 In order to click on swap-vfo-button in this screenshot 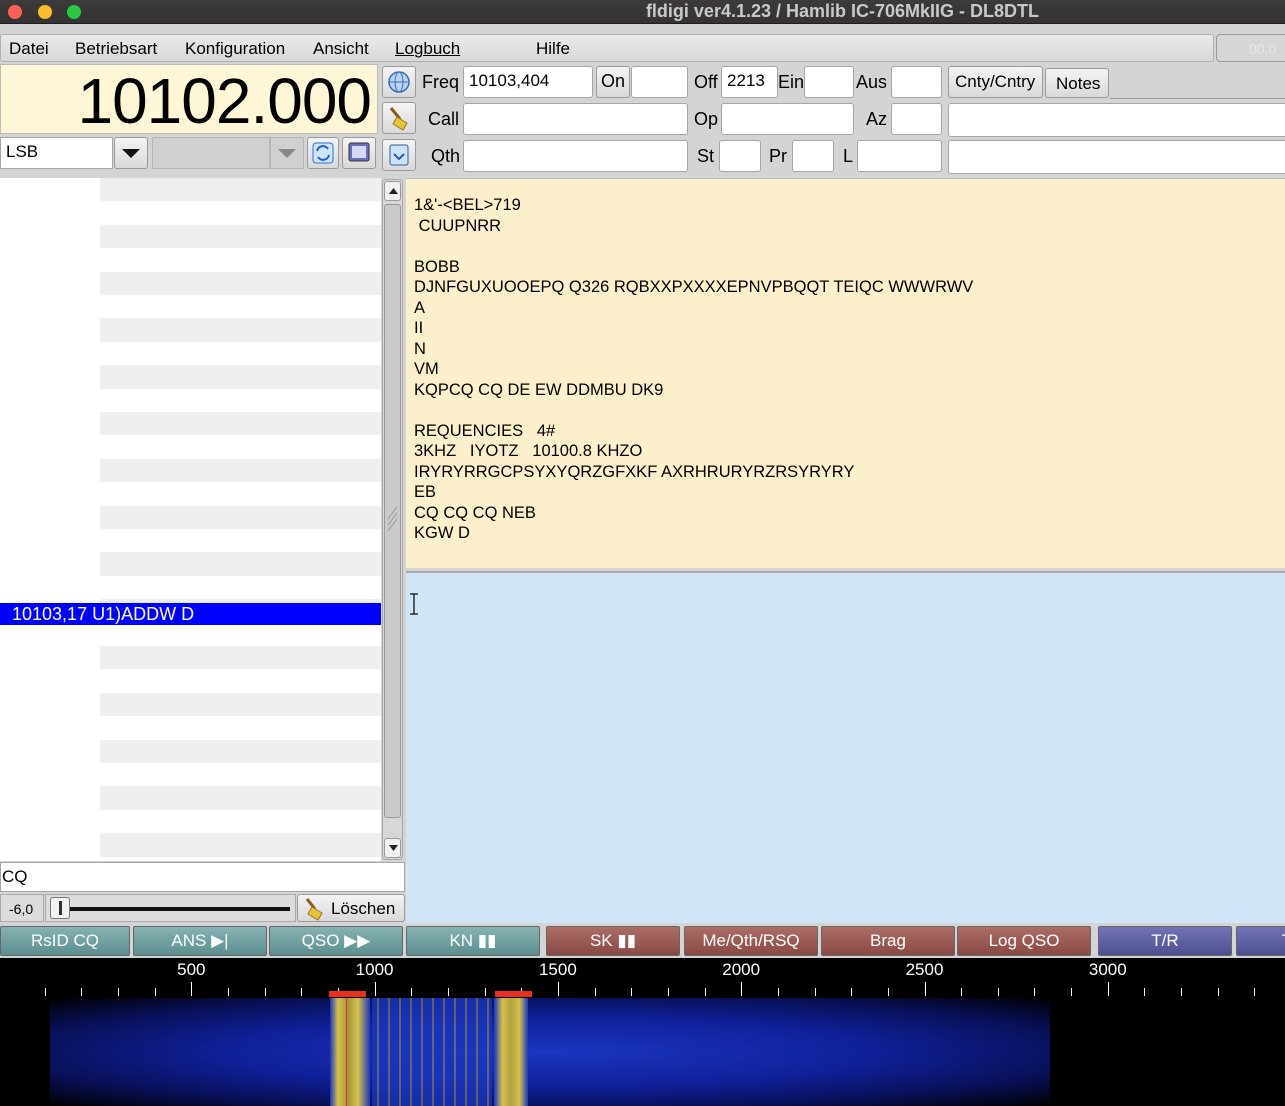, I will do `click(323, 153)`.